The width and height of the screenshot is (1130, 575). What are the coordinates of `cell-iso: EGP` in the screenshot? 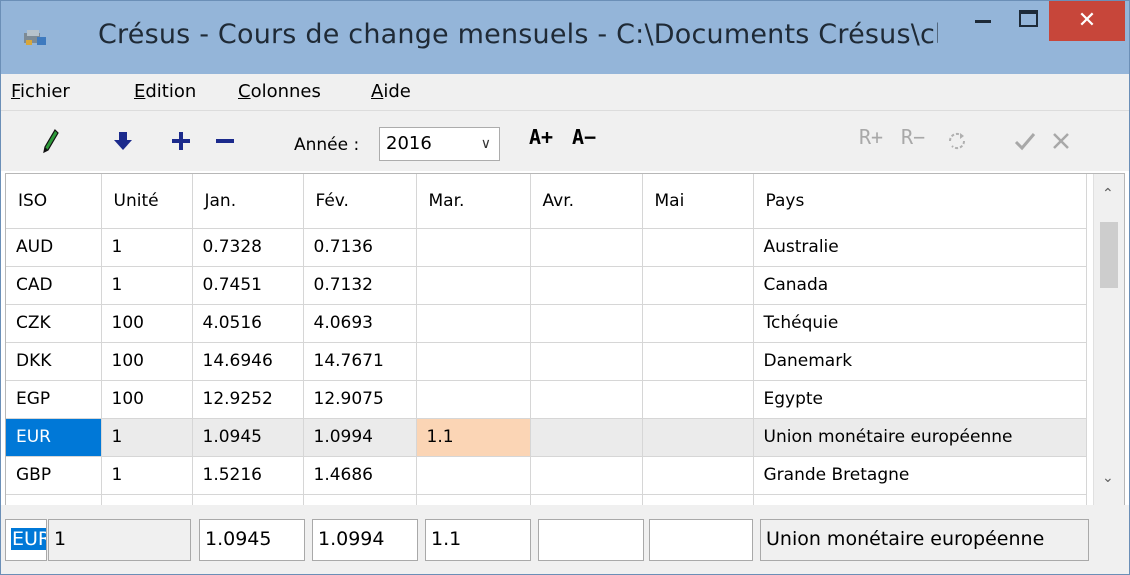 It's located at (54, 399).